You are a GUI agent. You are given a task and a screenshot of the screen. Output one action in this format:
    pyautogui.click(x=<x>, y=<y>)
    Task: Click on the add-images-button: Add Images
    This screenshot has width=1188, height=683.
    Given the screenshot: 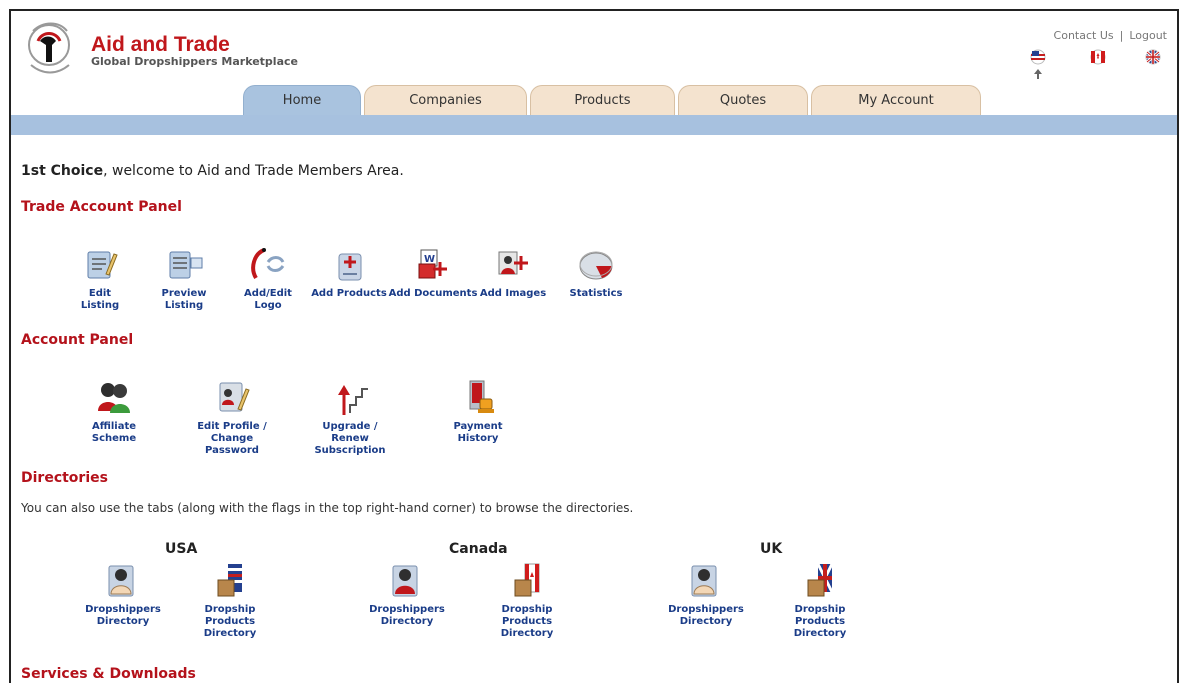 What is the action you would take?
    pyautogui.click(x=513, y=272)
    